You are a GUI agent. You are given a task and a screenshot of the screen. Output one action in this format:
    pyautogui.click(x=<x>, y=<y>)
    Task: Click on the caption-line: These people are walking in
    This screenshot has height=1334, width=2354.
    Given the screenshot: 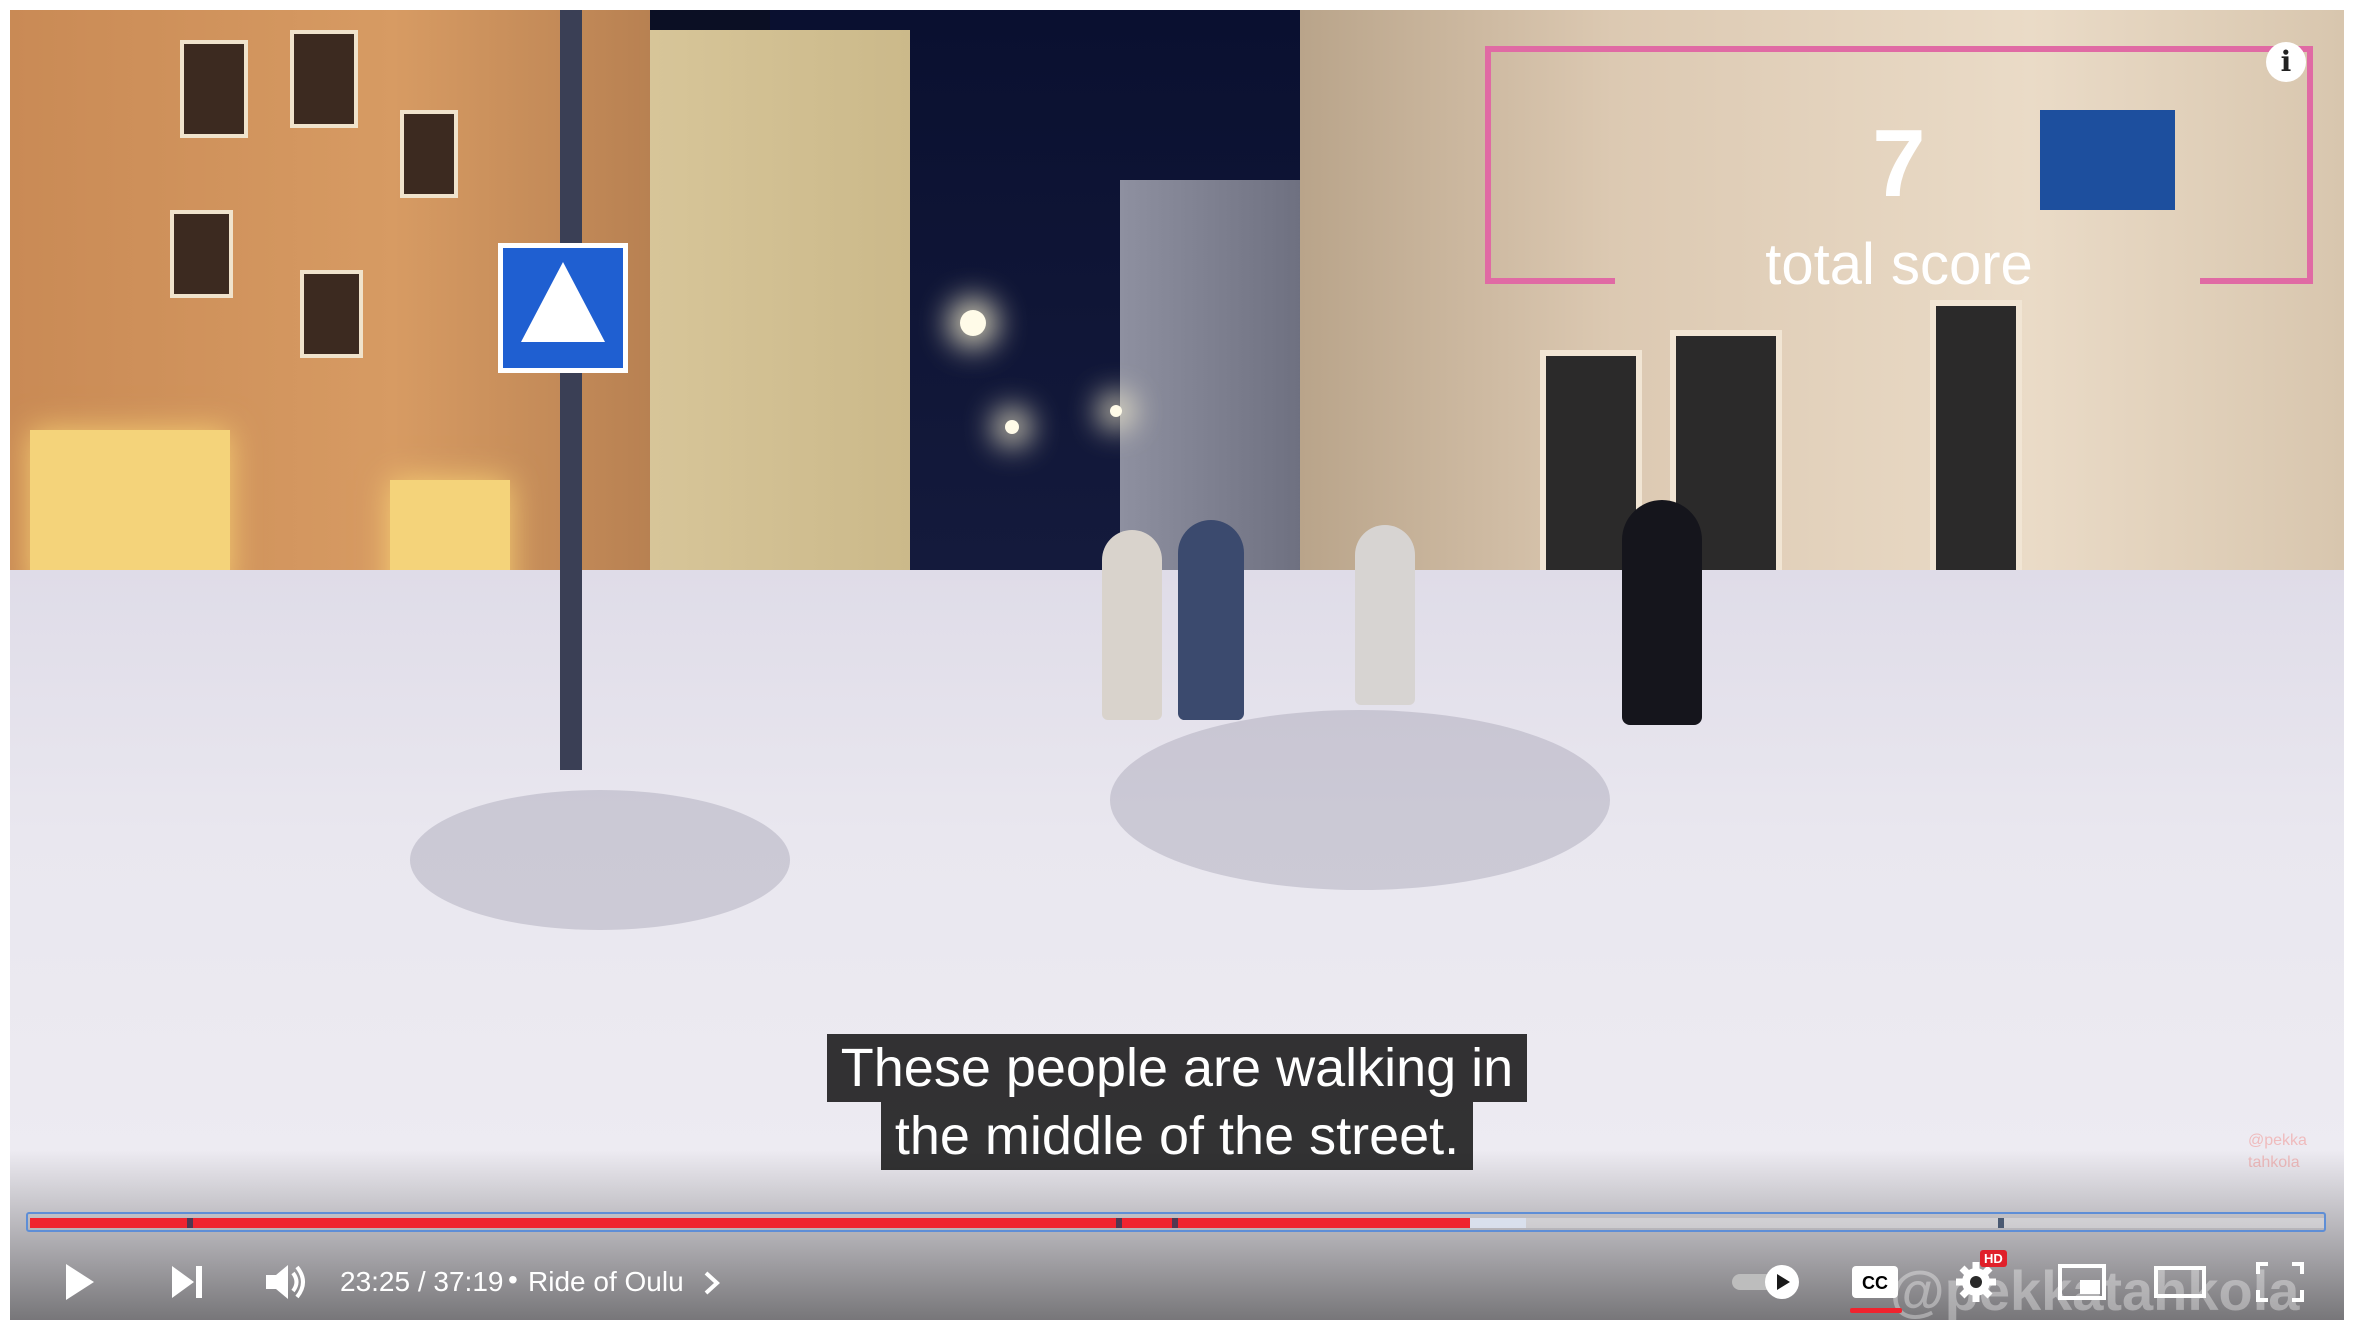 What is the action you would take?
    pyautogui.click(x=1177, y=1068)
    